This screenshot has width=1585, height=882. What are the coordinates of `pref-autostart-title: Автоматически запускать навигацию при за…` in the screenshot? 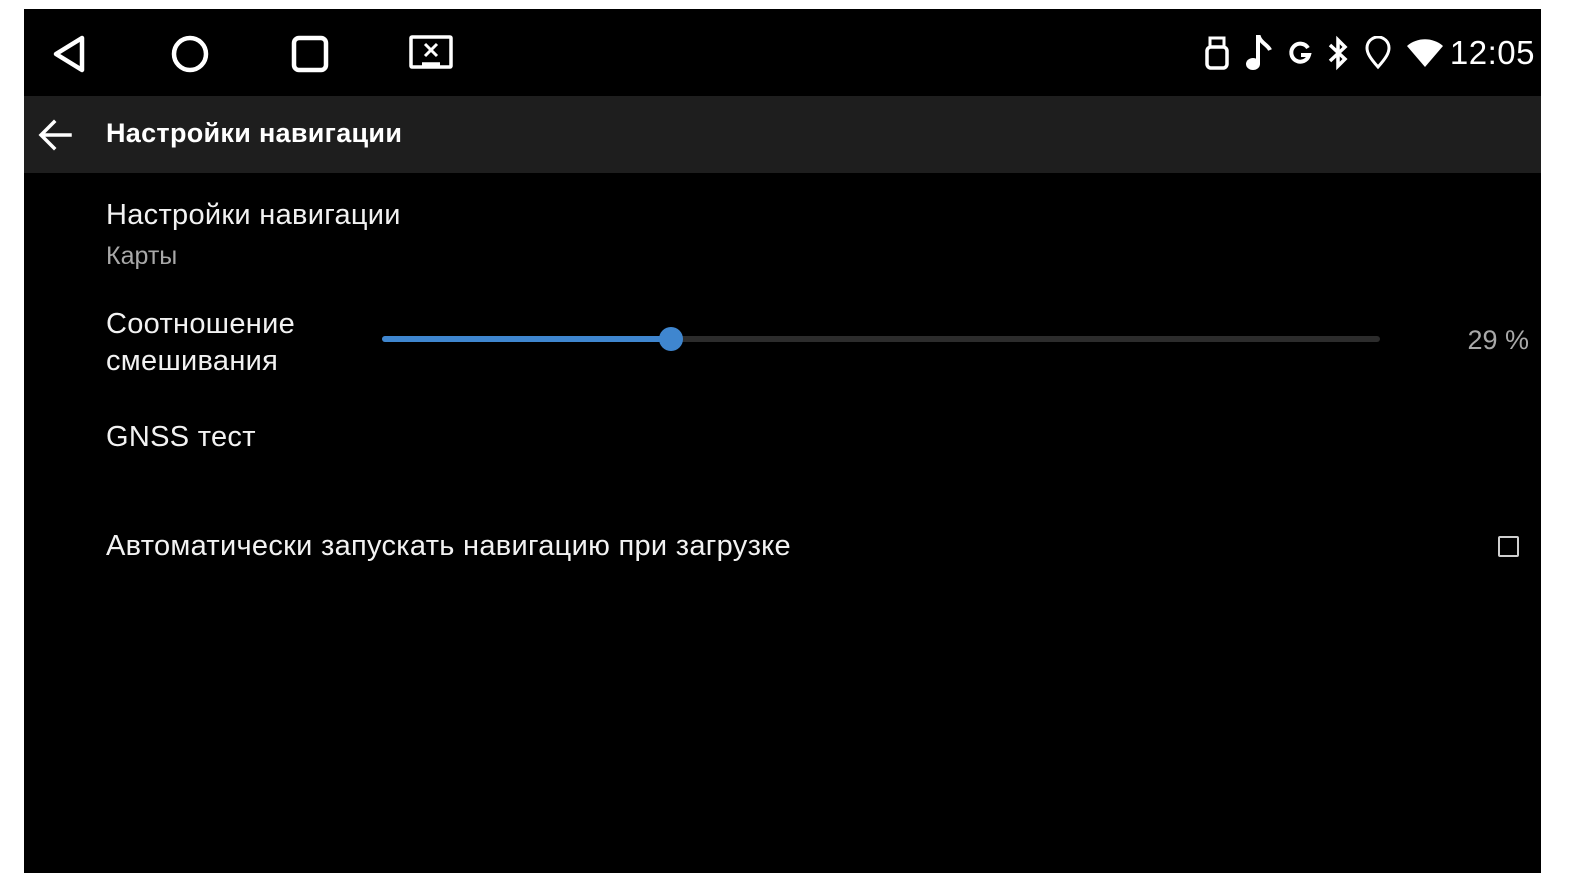 It's located at (448, 546).